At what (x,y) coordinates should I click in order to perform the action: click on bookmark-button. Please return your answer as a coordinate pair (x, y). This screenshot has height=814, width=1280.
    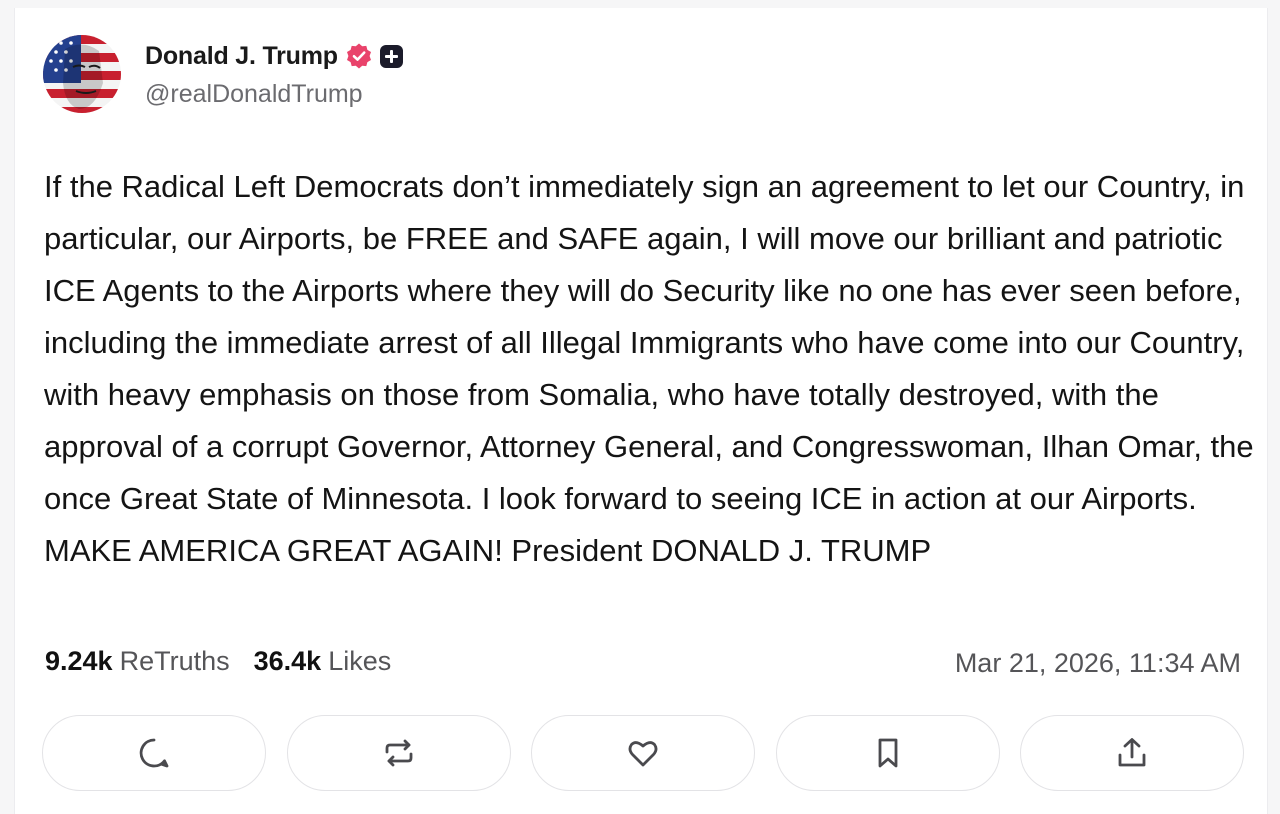
    Looking at the image, I should click on (887, 753).